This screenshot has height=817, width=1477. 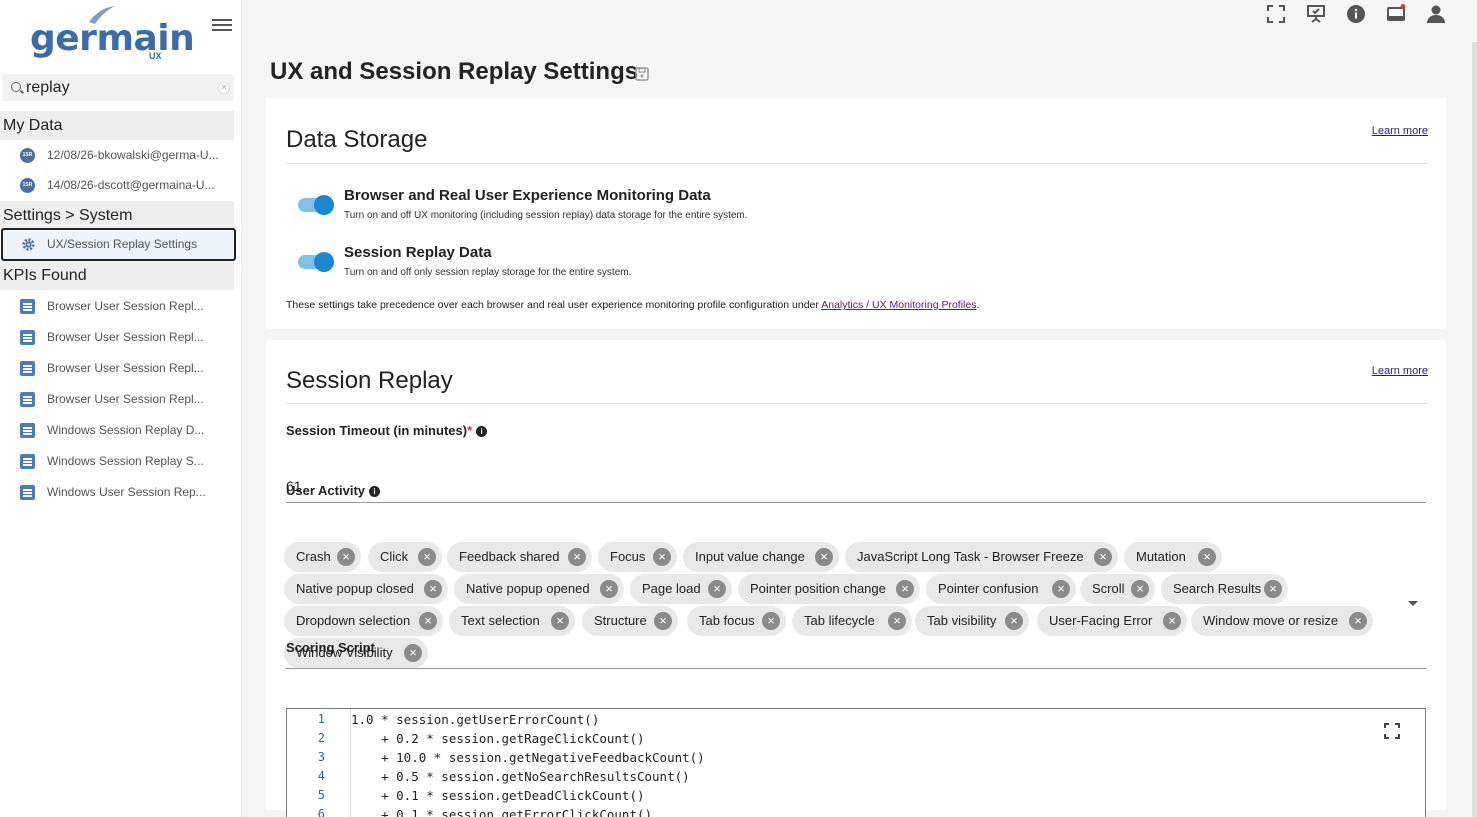 I want to click on activity-chip: User-Facing Error ×, so click(x=1112, y=621).